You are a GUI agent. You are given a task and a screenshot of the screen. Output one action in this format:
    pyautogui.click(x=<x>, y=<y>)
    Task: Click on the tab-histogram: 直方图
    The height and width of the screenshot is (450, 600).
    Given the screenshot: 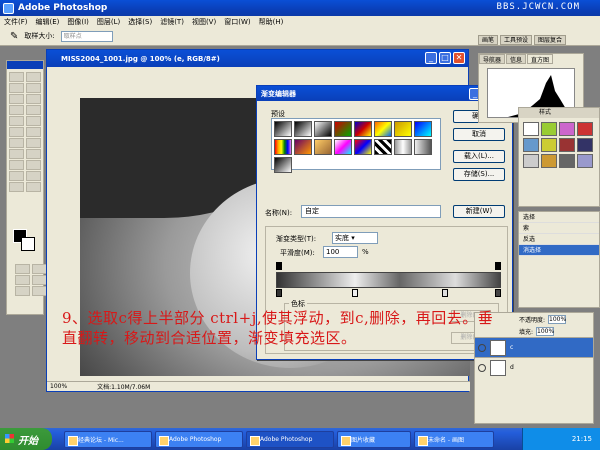 What is the action you would take?
    pyautogui.click(x=540, y=59)
    